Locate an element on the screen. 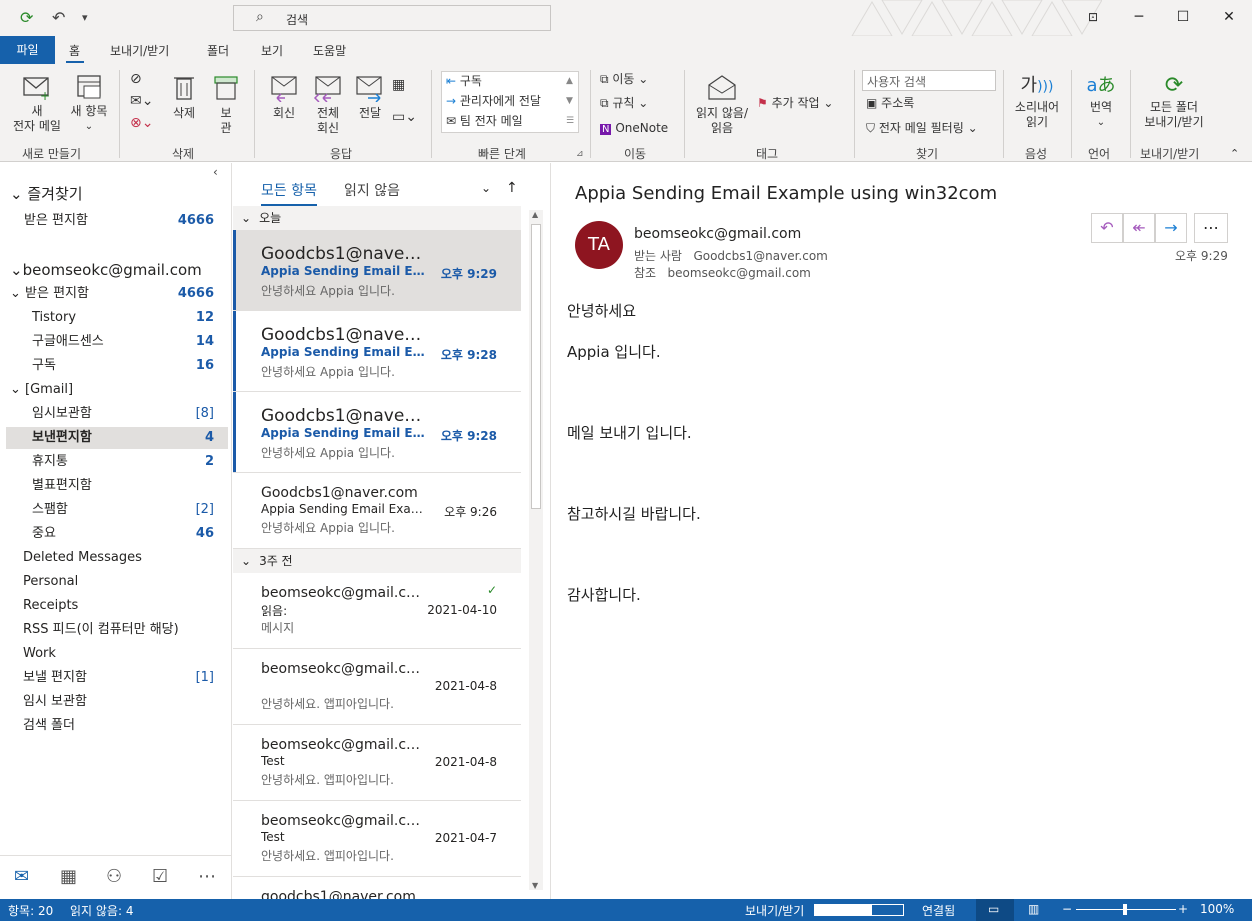 The width and height of the screenshot is (1252, 921). new-items-button: 새 항목 ⌄ is located at coordinates (89, 103).